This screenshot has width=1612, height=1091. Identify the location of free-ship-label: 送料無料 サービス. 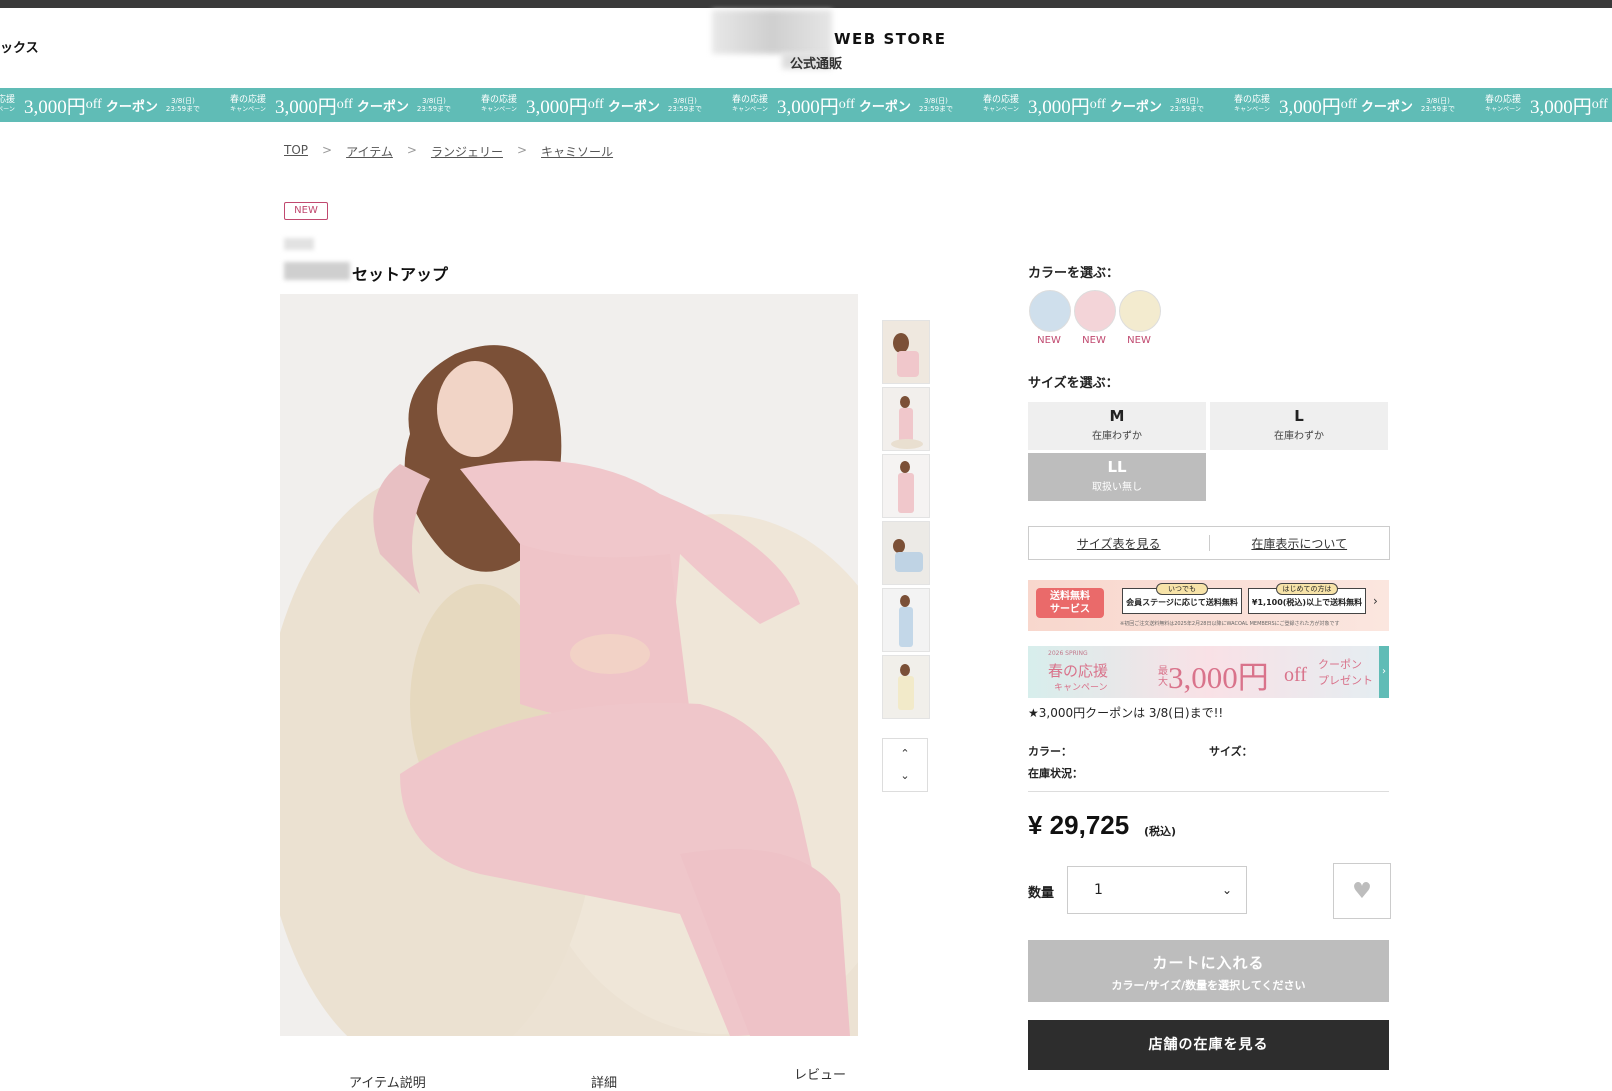
(1070, 603).